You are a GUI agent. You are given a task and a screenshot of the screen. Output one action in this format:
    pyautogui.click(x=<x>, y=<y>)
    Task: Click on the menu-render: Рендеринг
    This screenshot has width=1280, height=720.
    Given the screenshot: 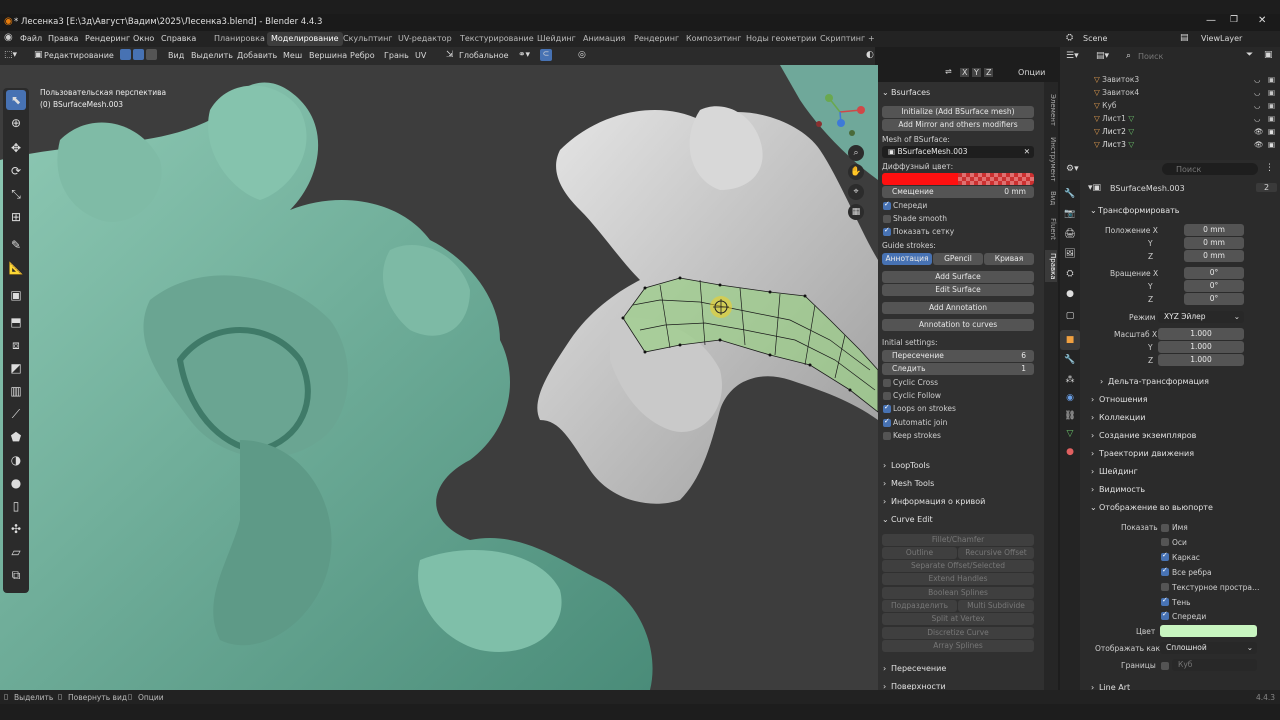 What is the action you would take?
    pyautogui.click(x=107, y=38)
    